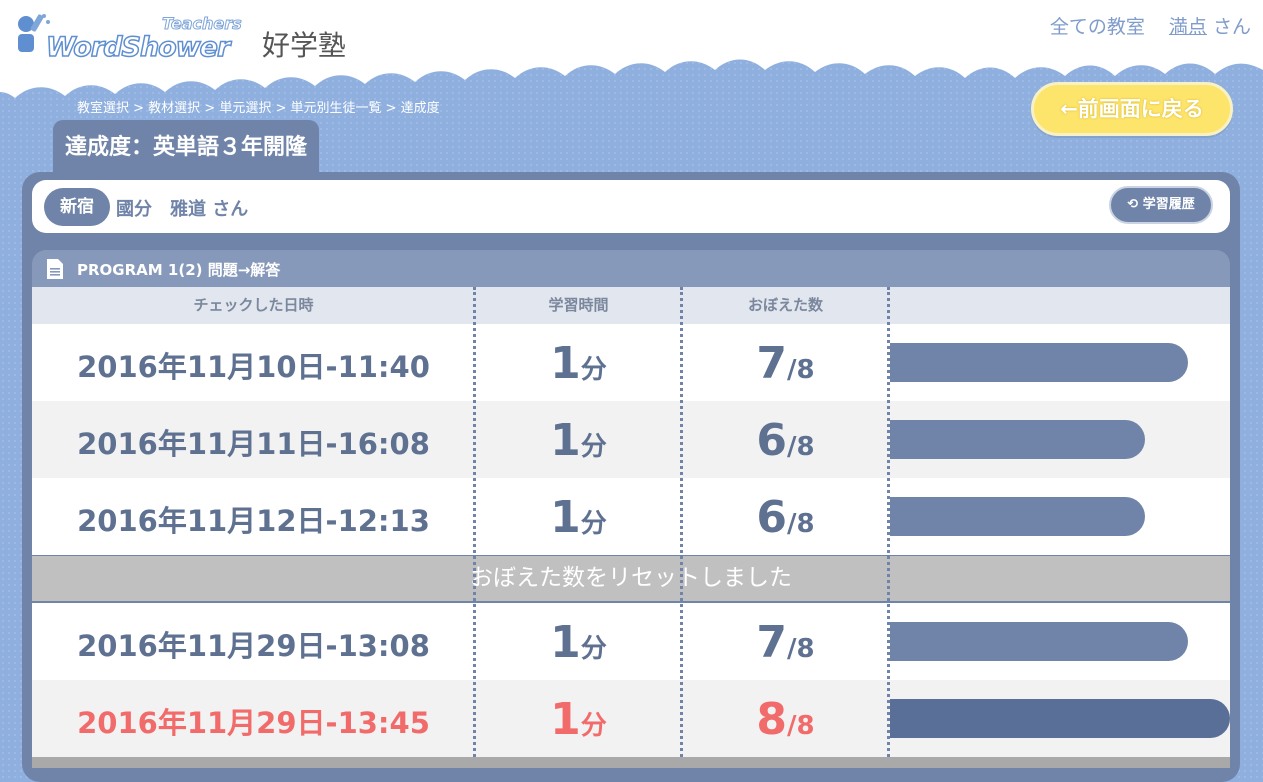 The width and height of the screenshot is (1263, 782). What do you see at coordinates (631, 641) in the screenshot?
I see `table-row: 2016年11月29日-13:08 1分 7/8` at bounding box center [631, 641].